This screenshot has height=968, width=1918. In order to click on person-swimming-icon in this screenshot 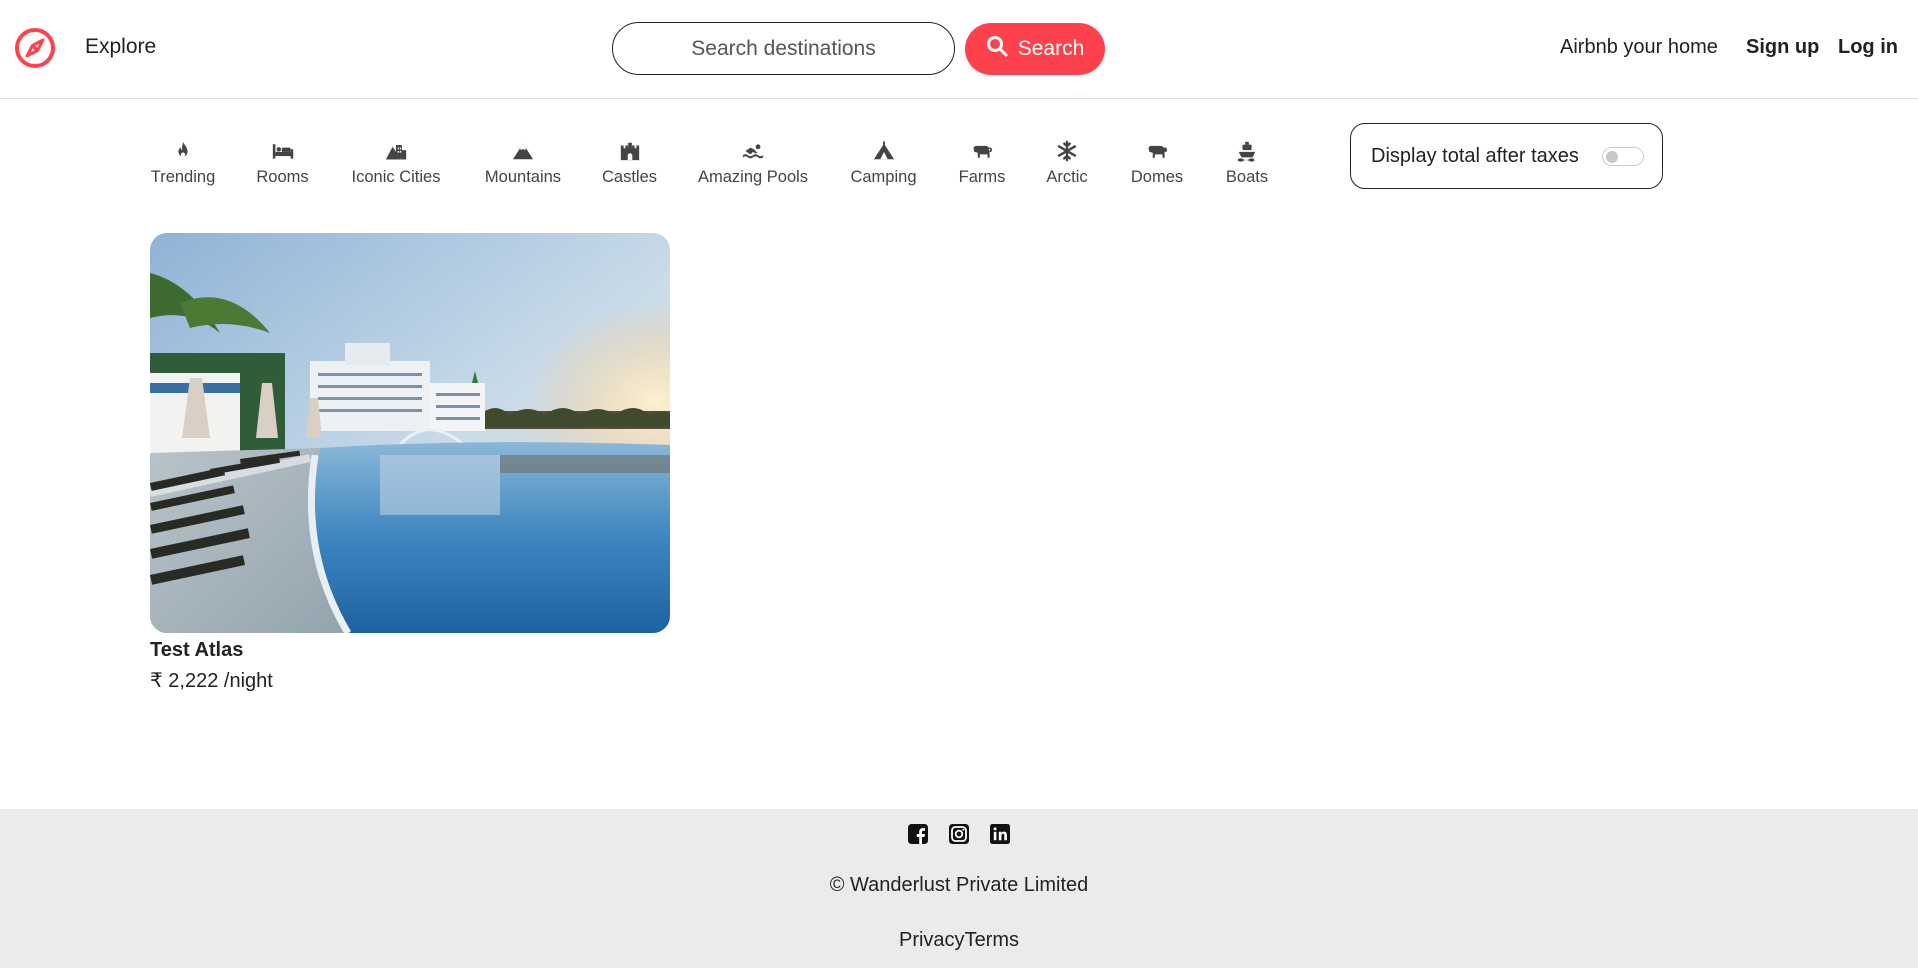, I will do `click(753, 151)`.